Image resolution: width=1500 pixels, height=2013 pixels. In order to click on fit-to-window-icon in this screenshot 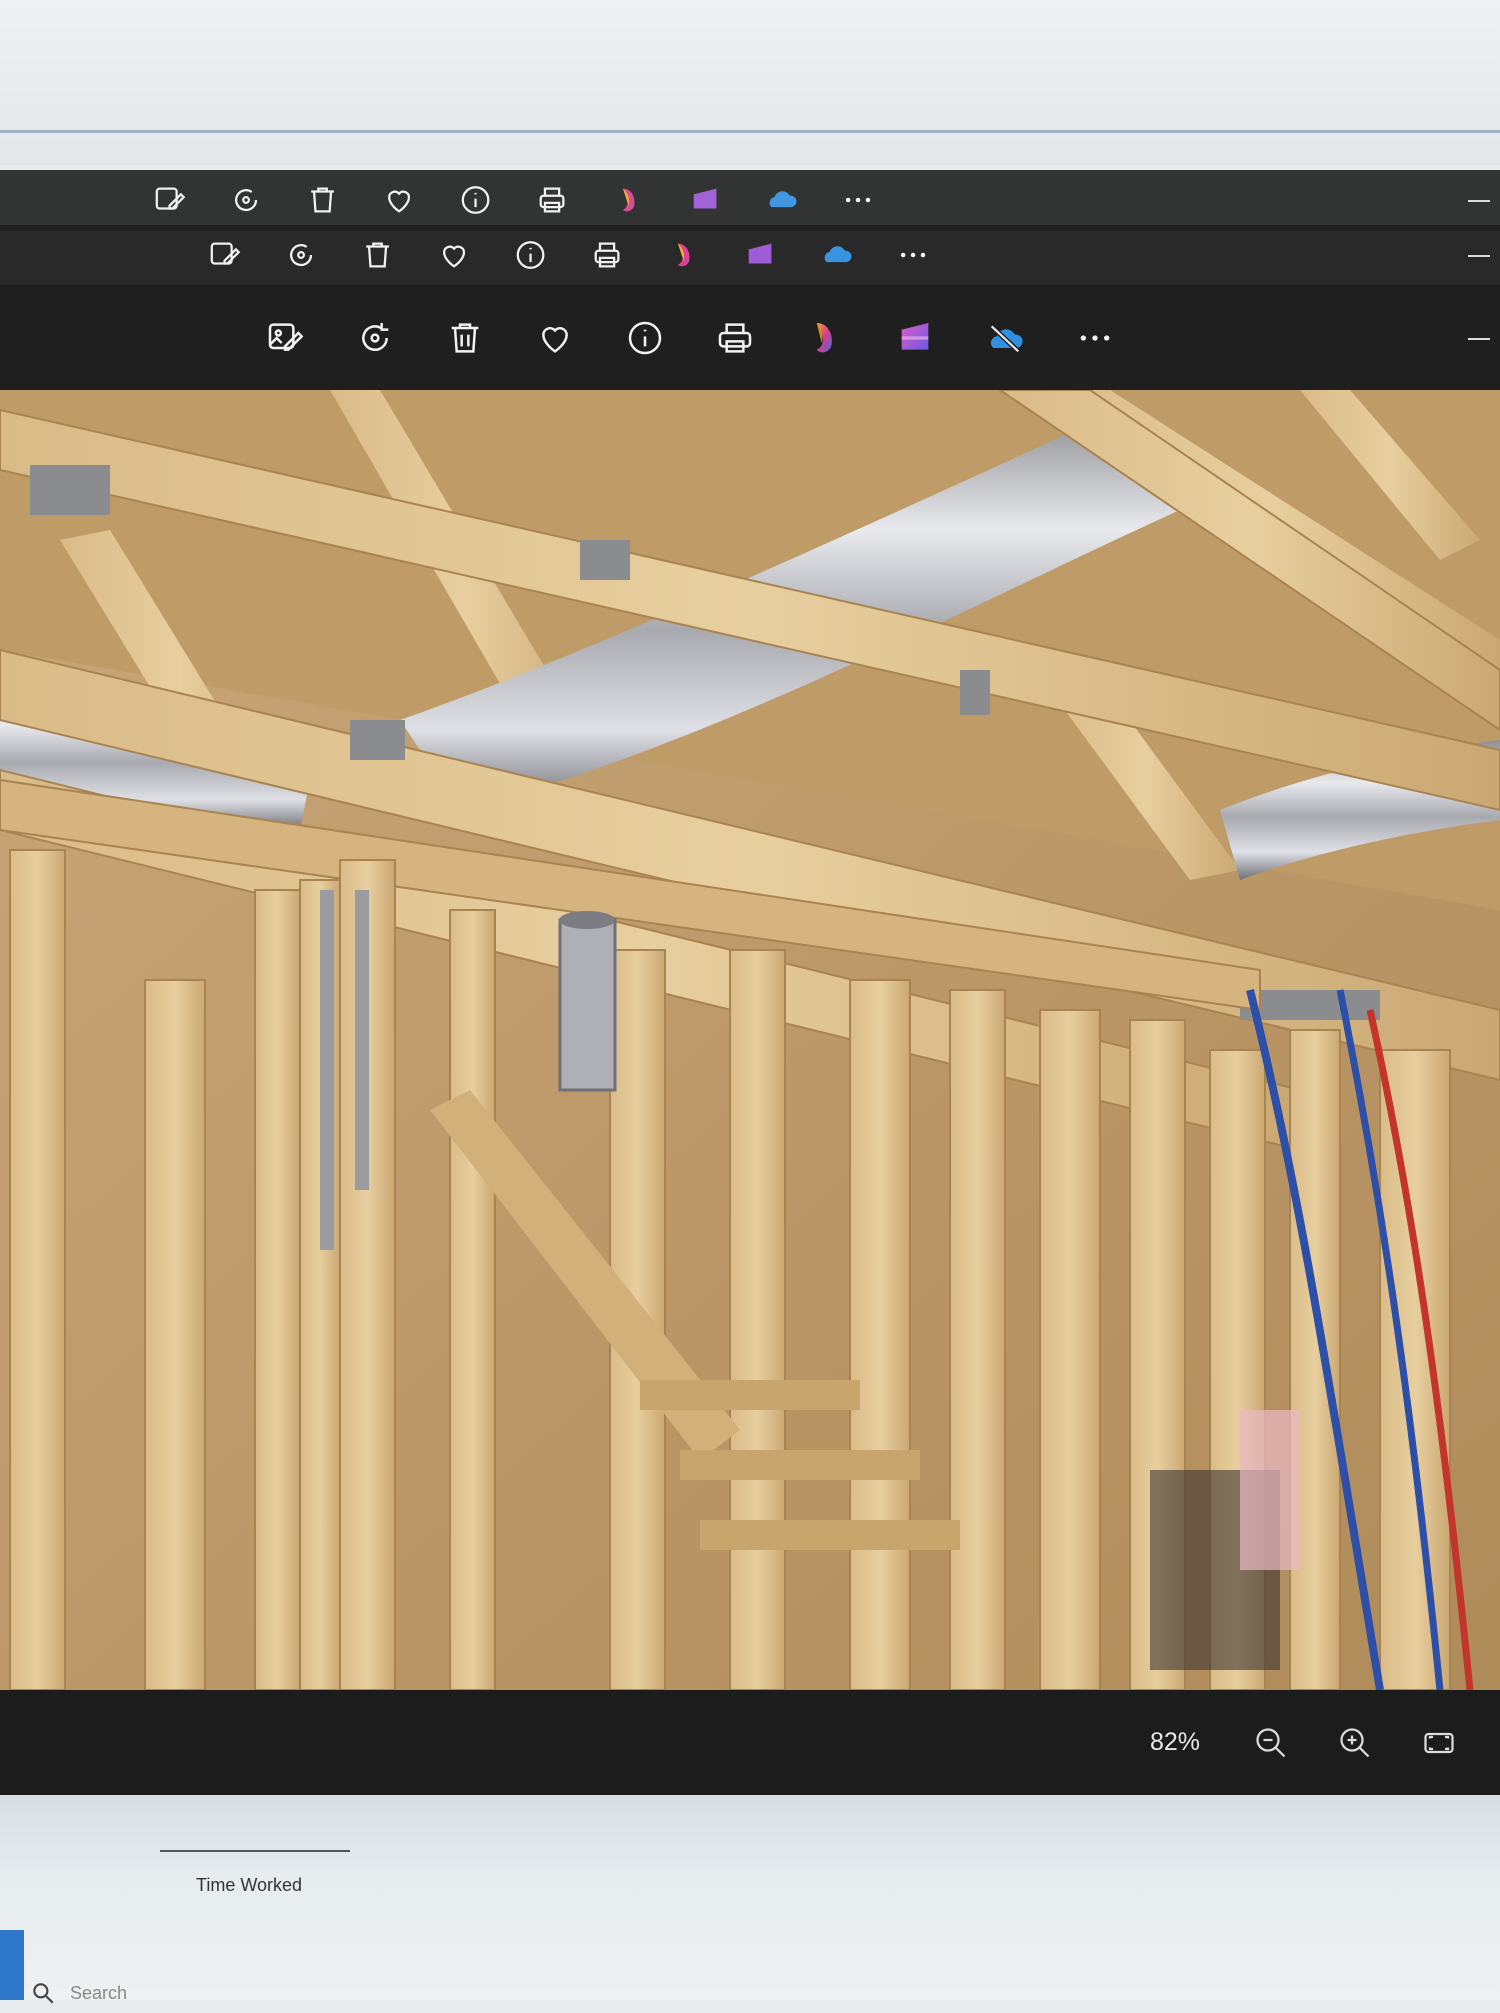, I will do `click(1439, 1742)`.